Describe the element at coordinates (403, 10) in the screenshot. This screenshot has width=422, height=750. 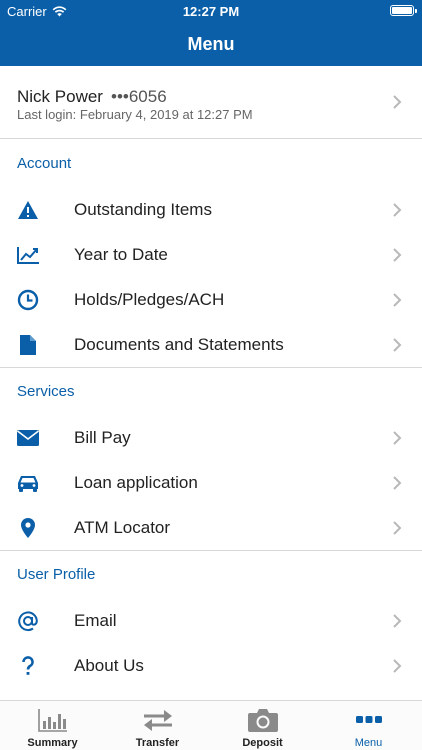
I see `battery-icon` at that location.